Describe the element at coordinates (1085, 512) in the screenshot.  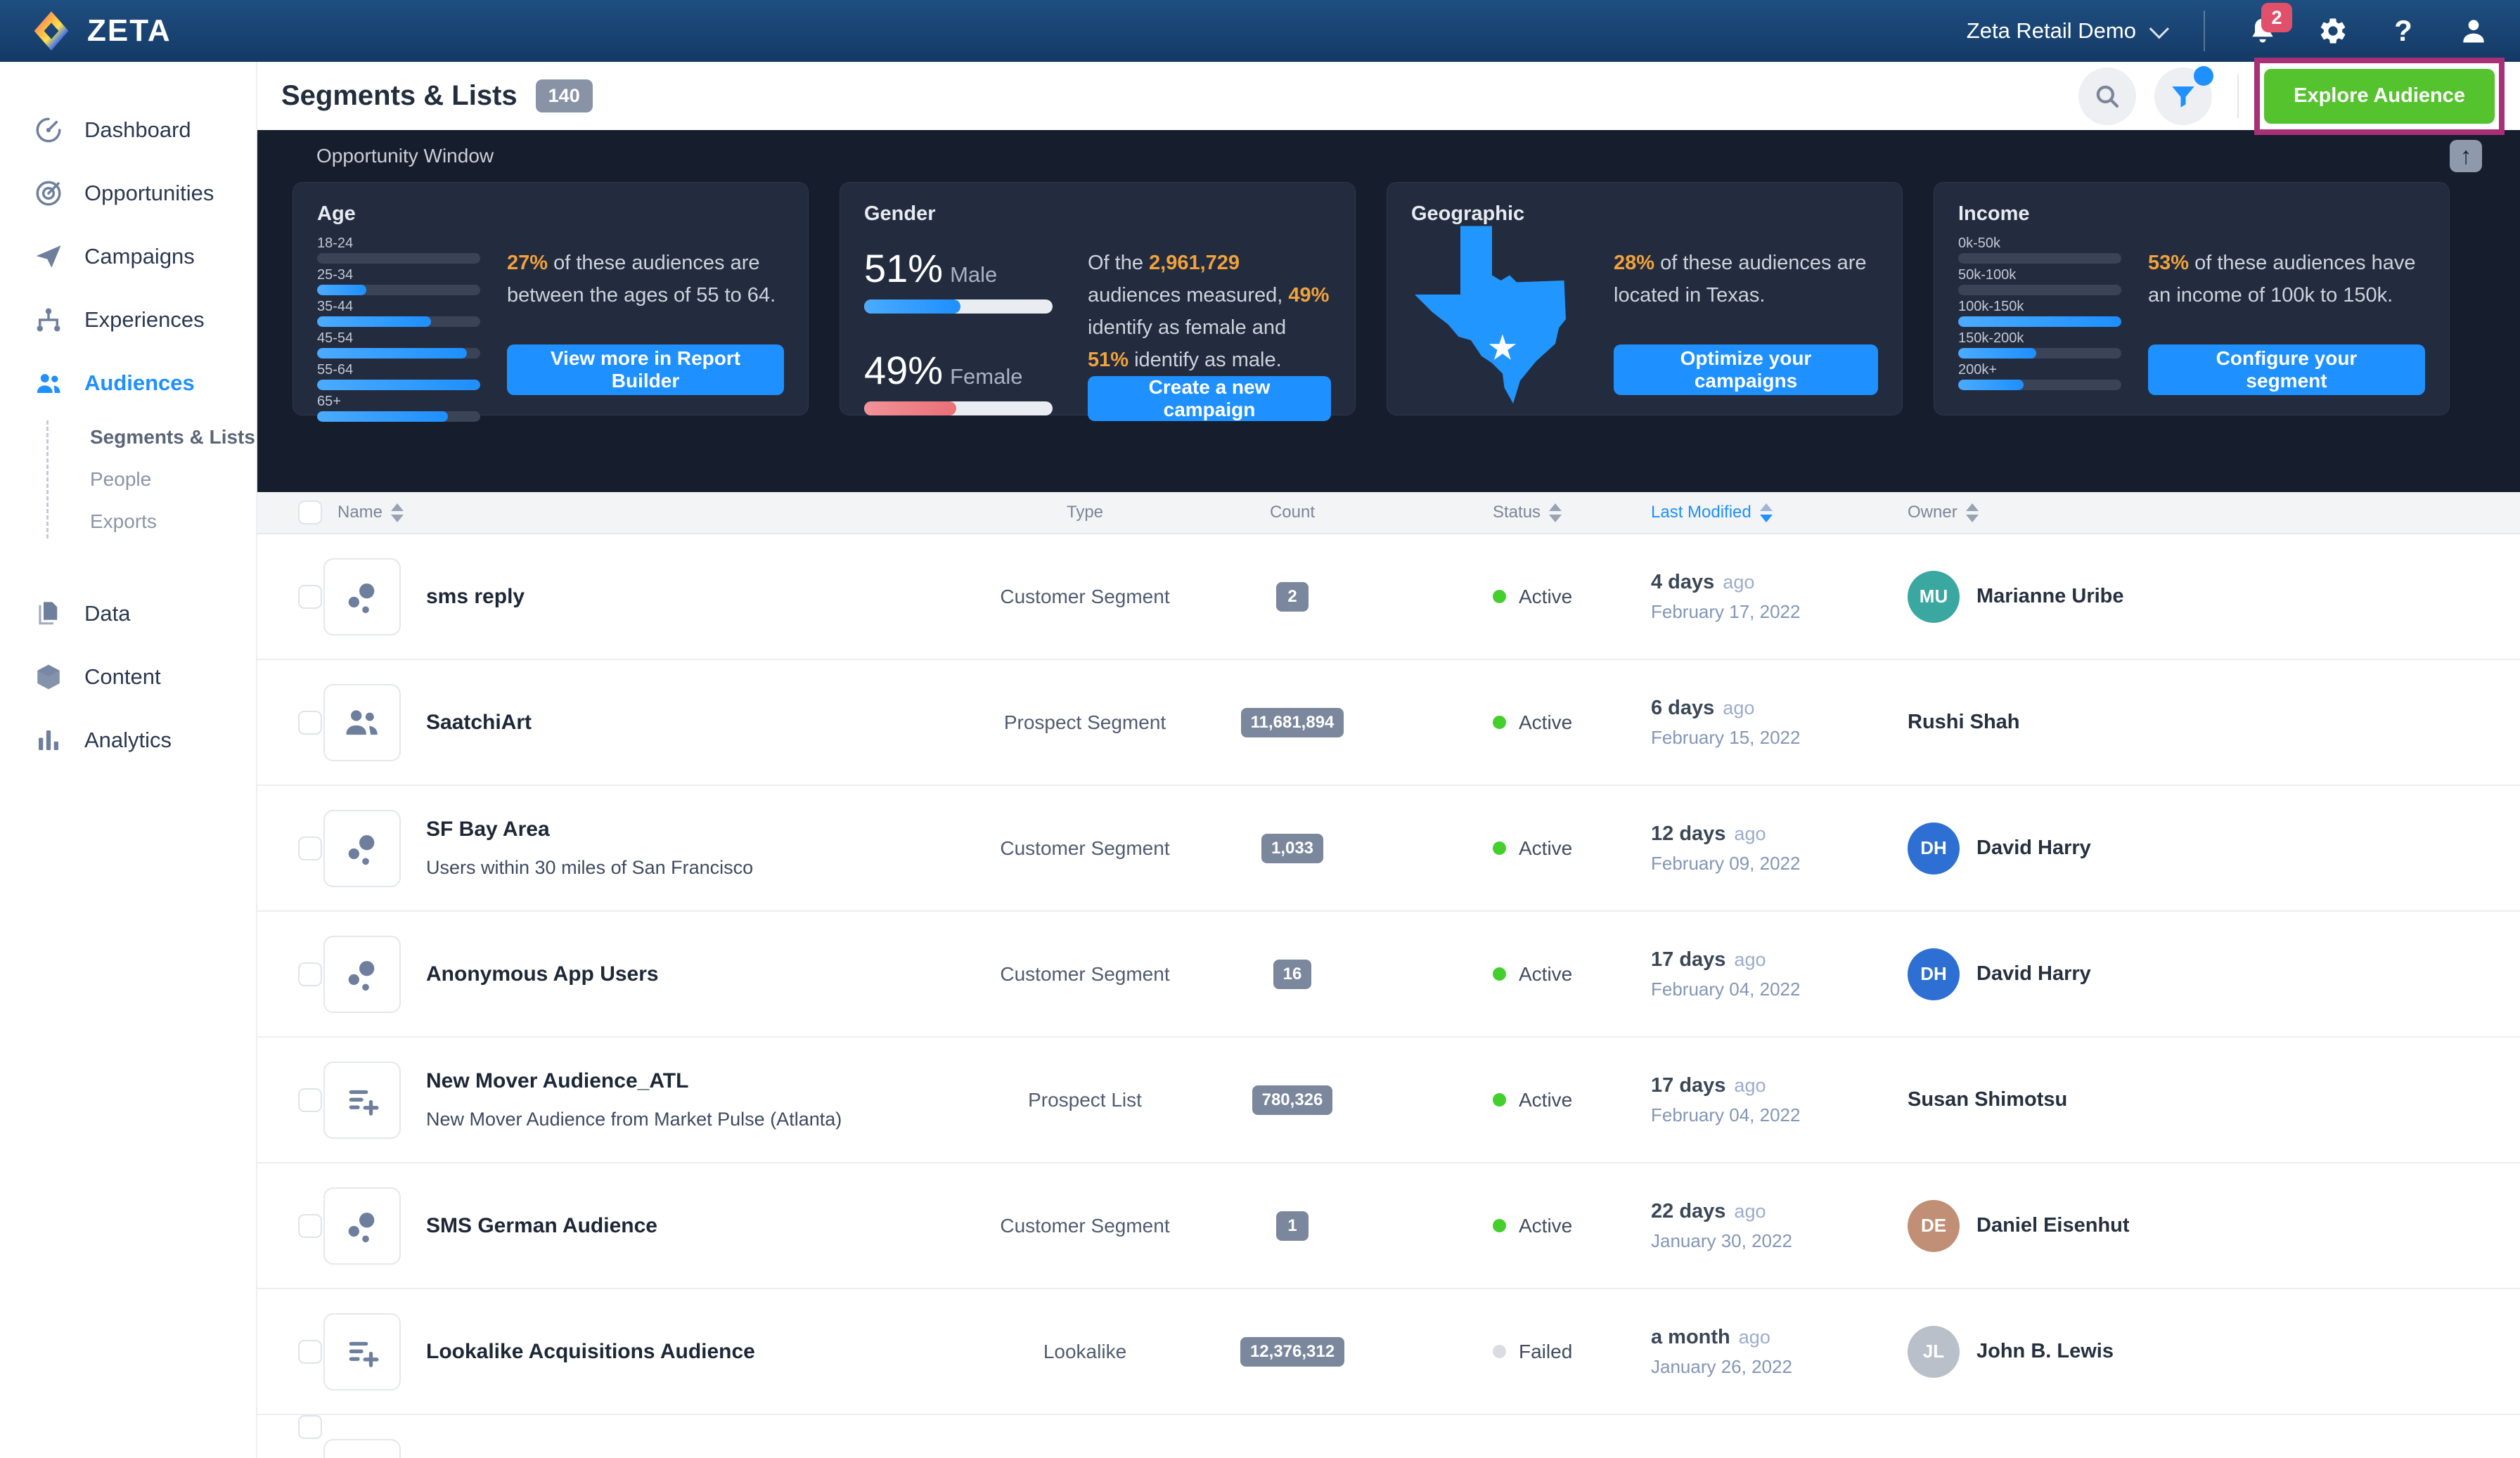
I see `column-header-type: Type` at that location.